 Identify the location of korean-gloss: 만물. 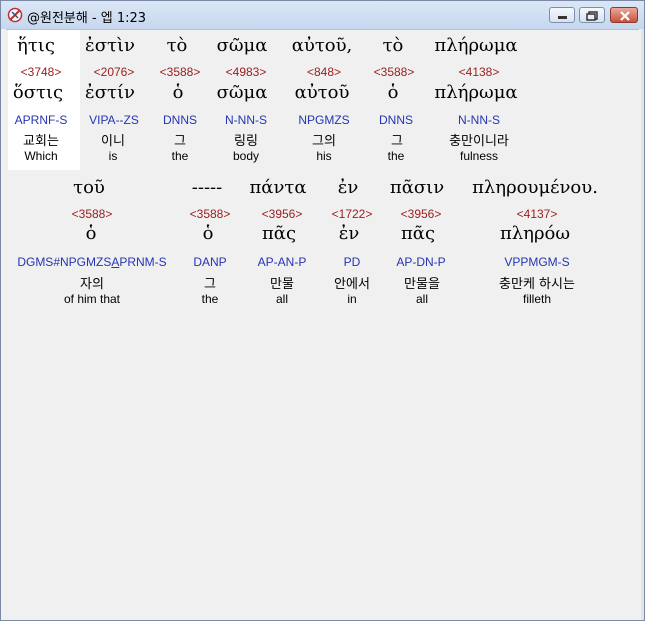
(282, 284).